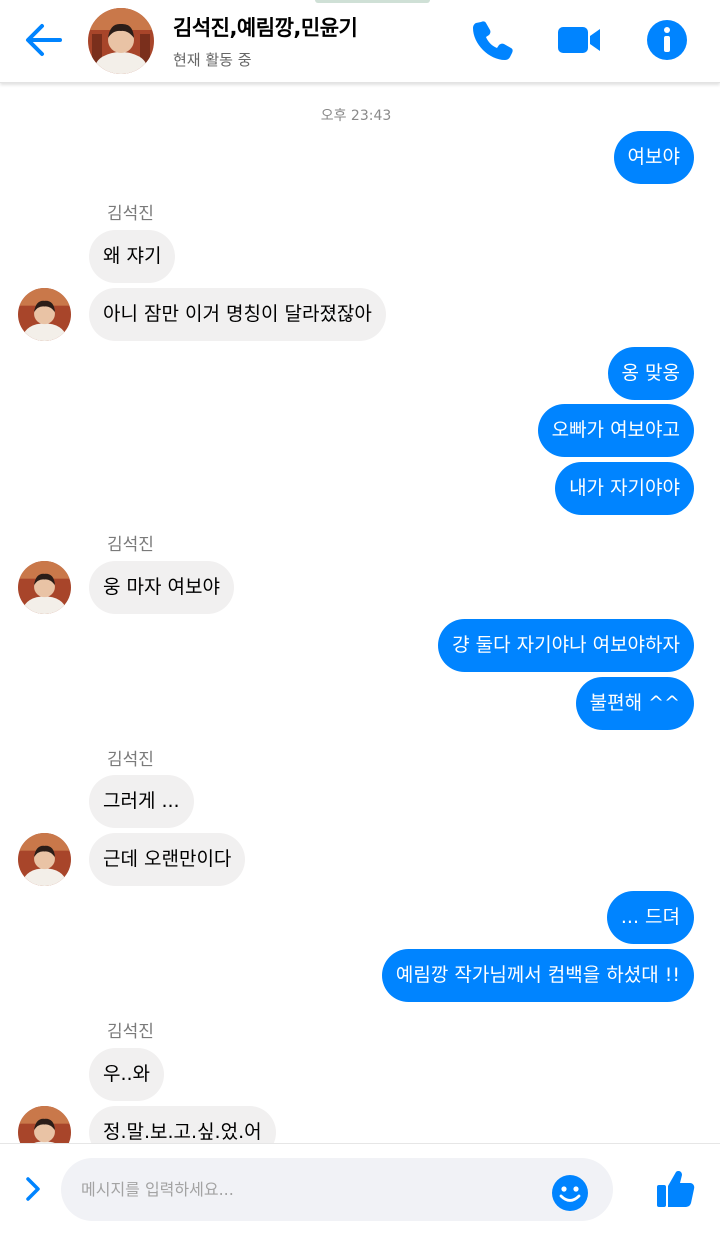 The height and width of the screenshot is (1234, 720). What do you see at coordinates (360, 41) in the screenshot?
I see `chat-header: 김석진,예림깡,민윤기 현재 활동 중` at bounding box center [360, 41].